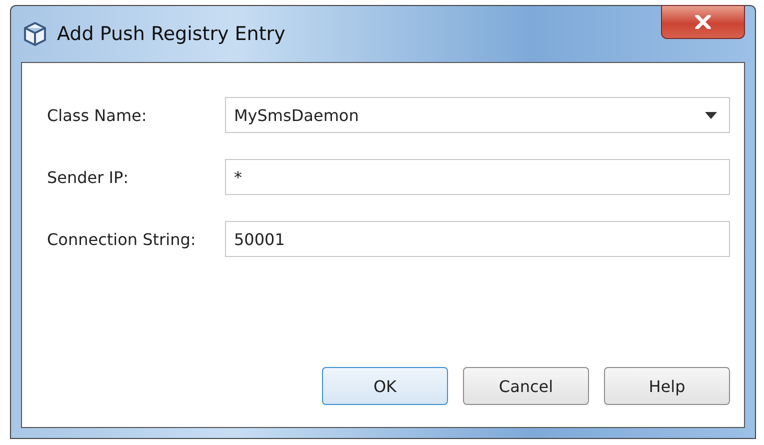 This screenshot has width=764, height=445. What do you see at coordinates (477, 177) in the screenshot?
I see `input-field: *` at bounding box center [477, 177].